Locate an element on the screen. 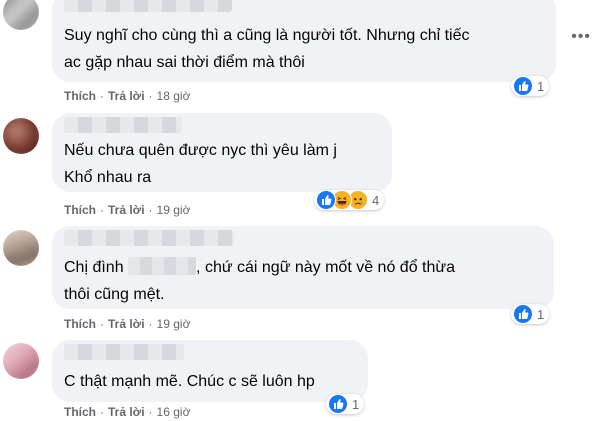 The height and width of the screenshot is (421, 605). comment-text: , chứ cái ngữ này mốt về nó đổ thừa is located at coordinates (325, 267).